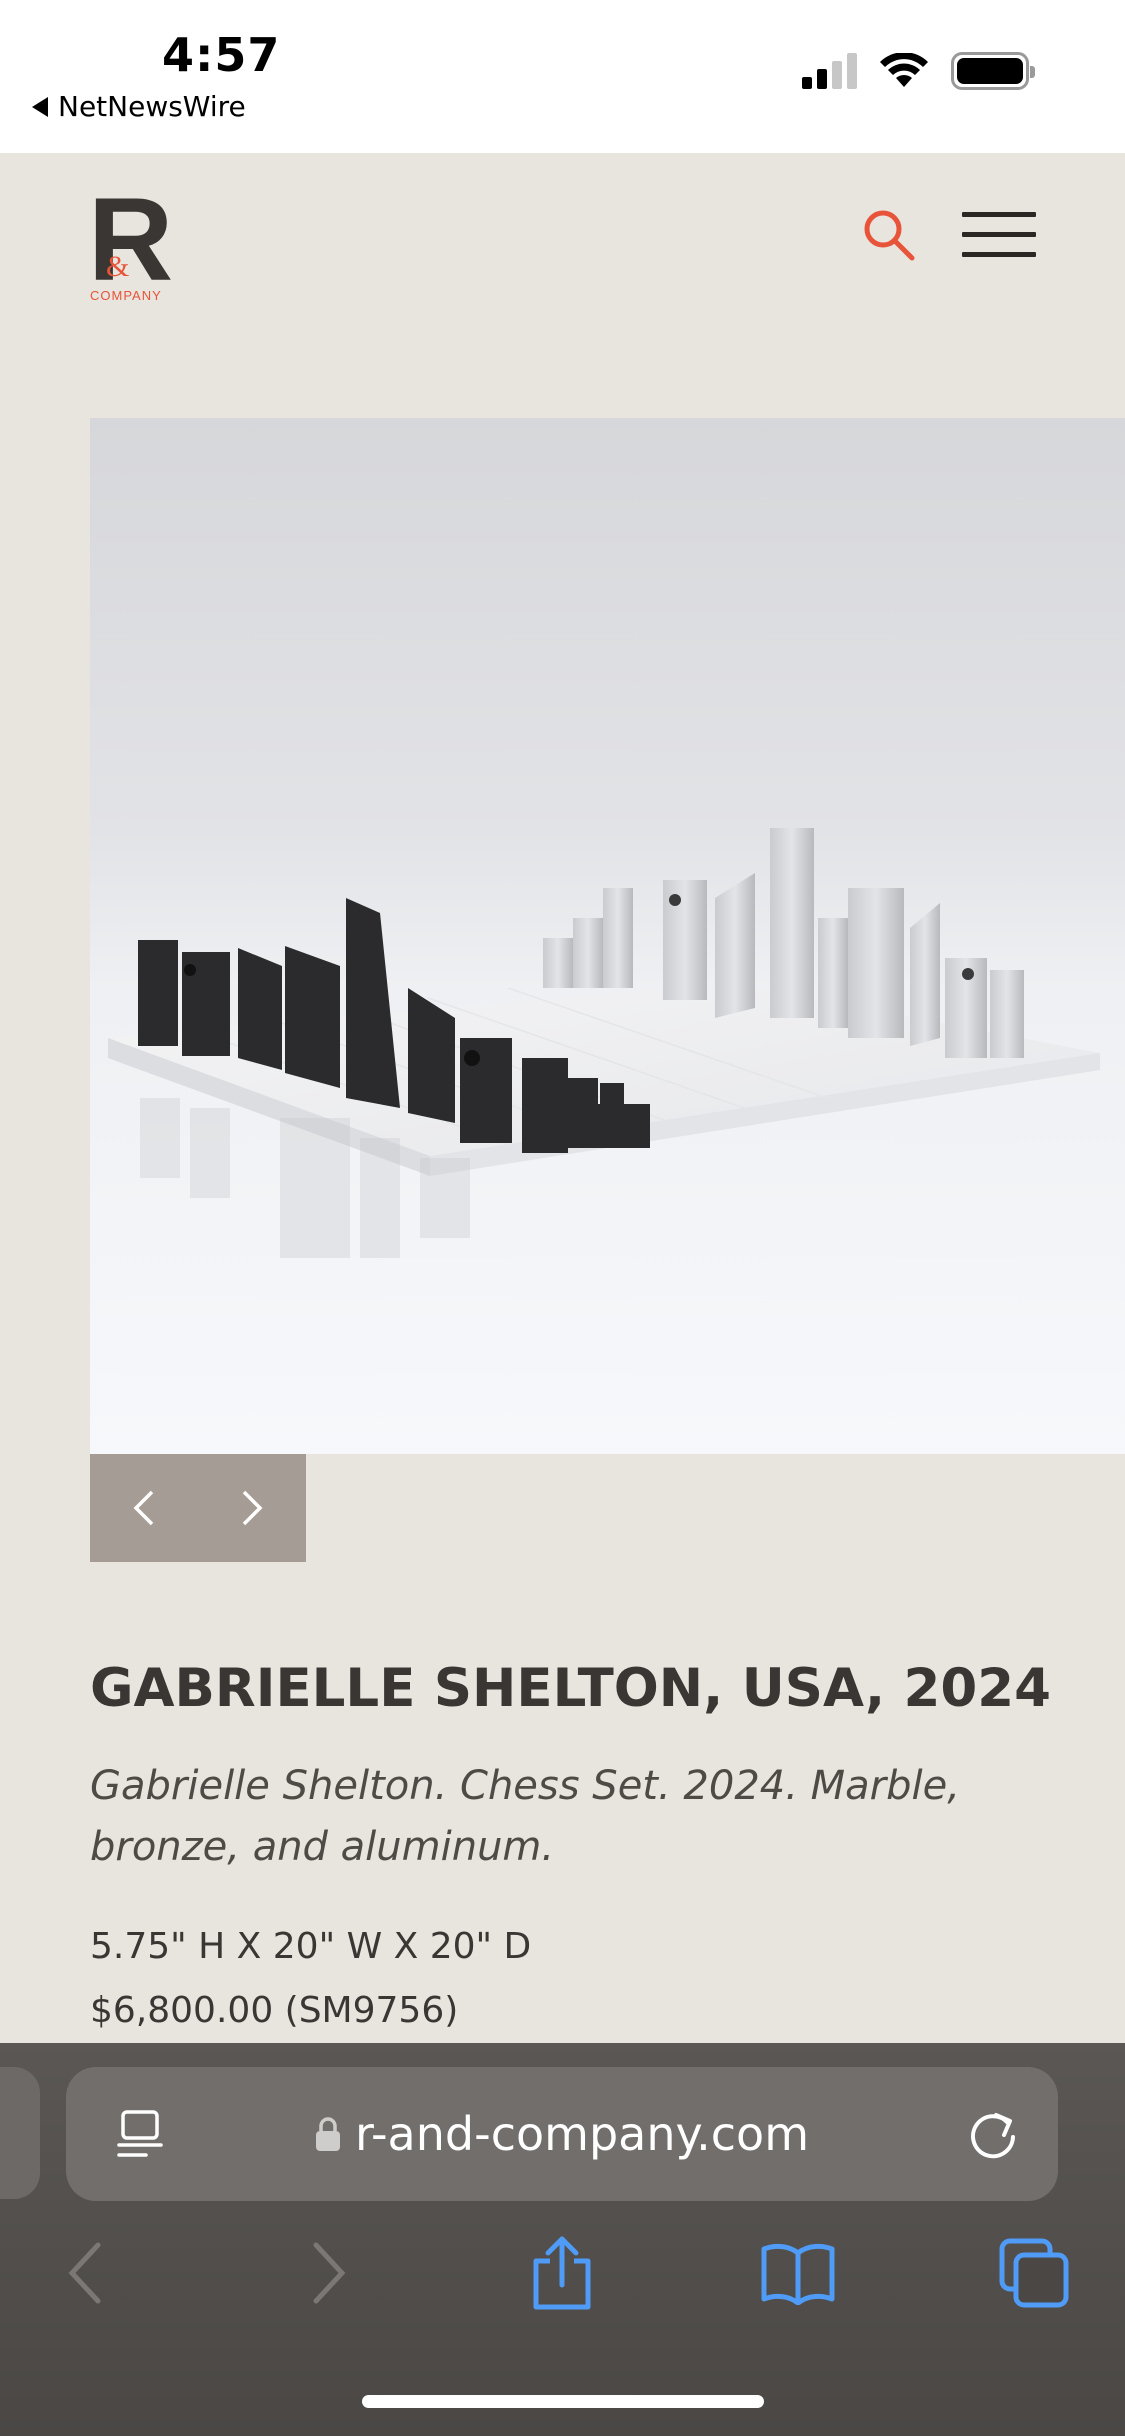  I want to click on reload-icon, so click(993, 2134).